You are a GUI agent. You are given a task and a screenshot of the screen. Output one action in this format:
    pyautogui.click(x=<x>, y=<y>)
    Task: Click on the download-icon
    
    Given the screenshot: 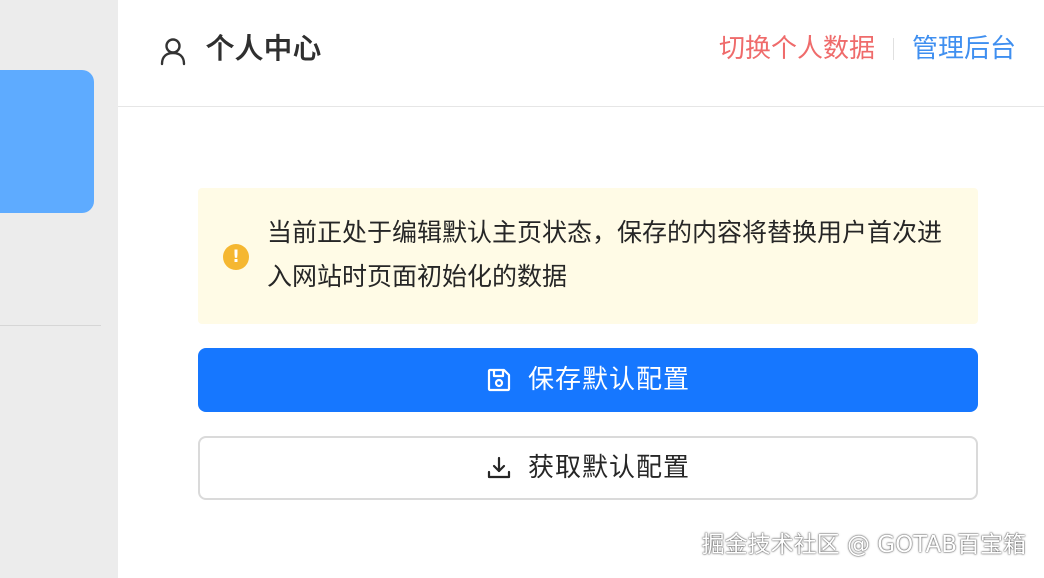 What is the action you would take?
    pyautogui.click(x=499, y=467)
    